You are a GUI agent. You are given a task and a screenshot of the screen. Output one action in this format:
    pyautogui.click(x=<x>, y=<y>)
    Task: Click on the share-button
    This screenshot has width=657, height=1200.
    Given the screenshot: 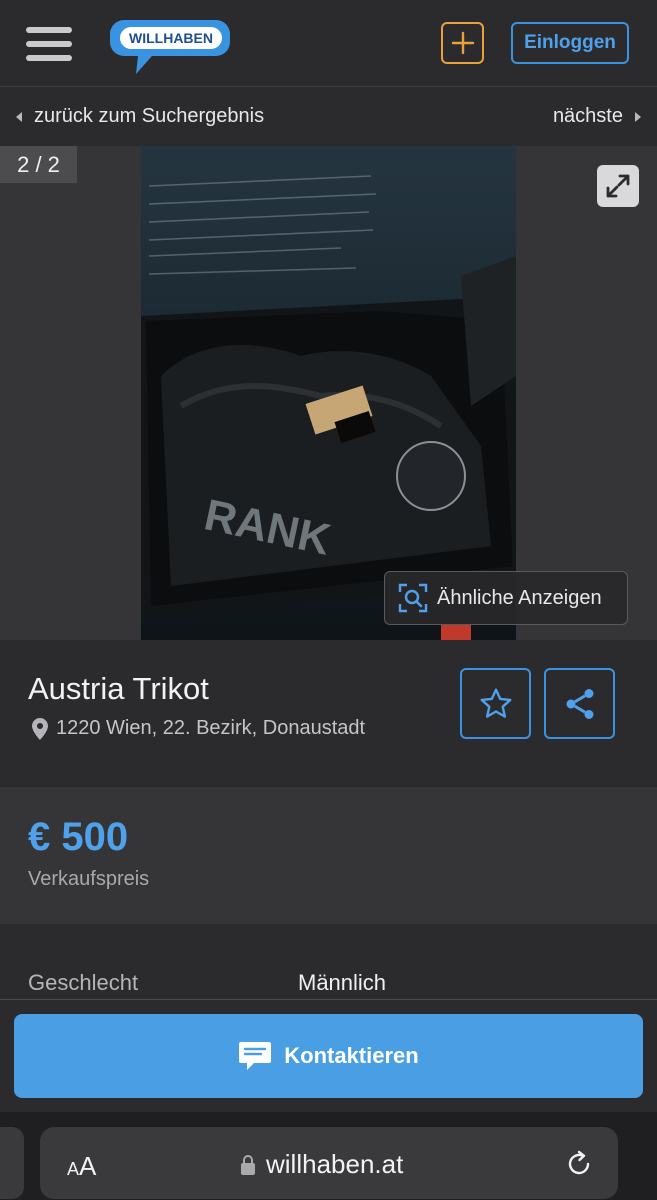 What is the action you would take?
    pyautogui.click(x=579, y=703)
    